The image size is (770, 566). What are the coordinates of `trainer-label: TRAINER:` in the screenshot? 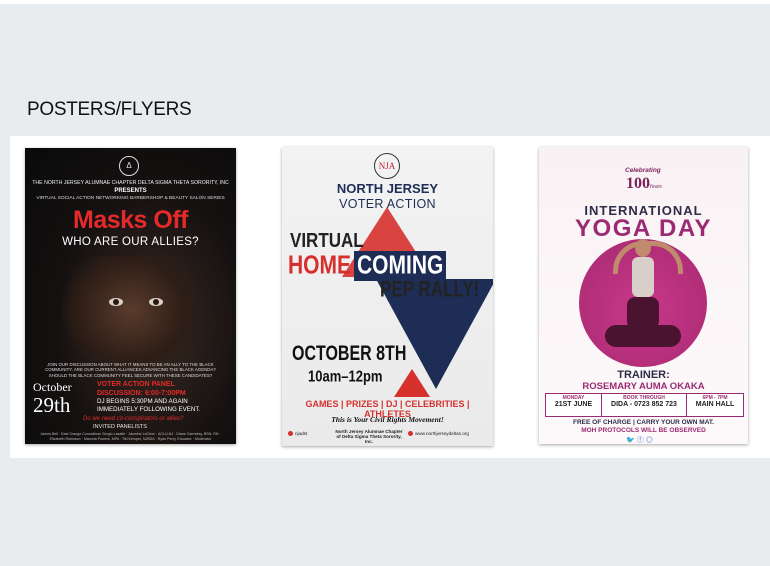 It's located at (643, 375).